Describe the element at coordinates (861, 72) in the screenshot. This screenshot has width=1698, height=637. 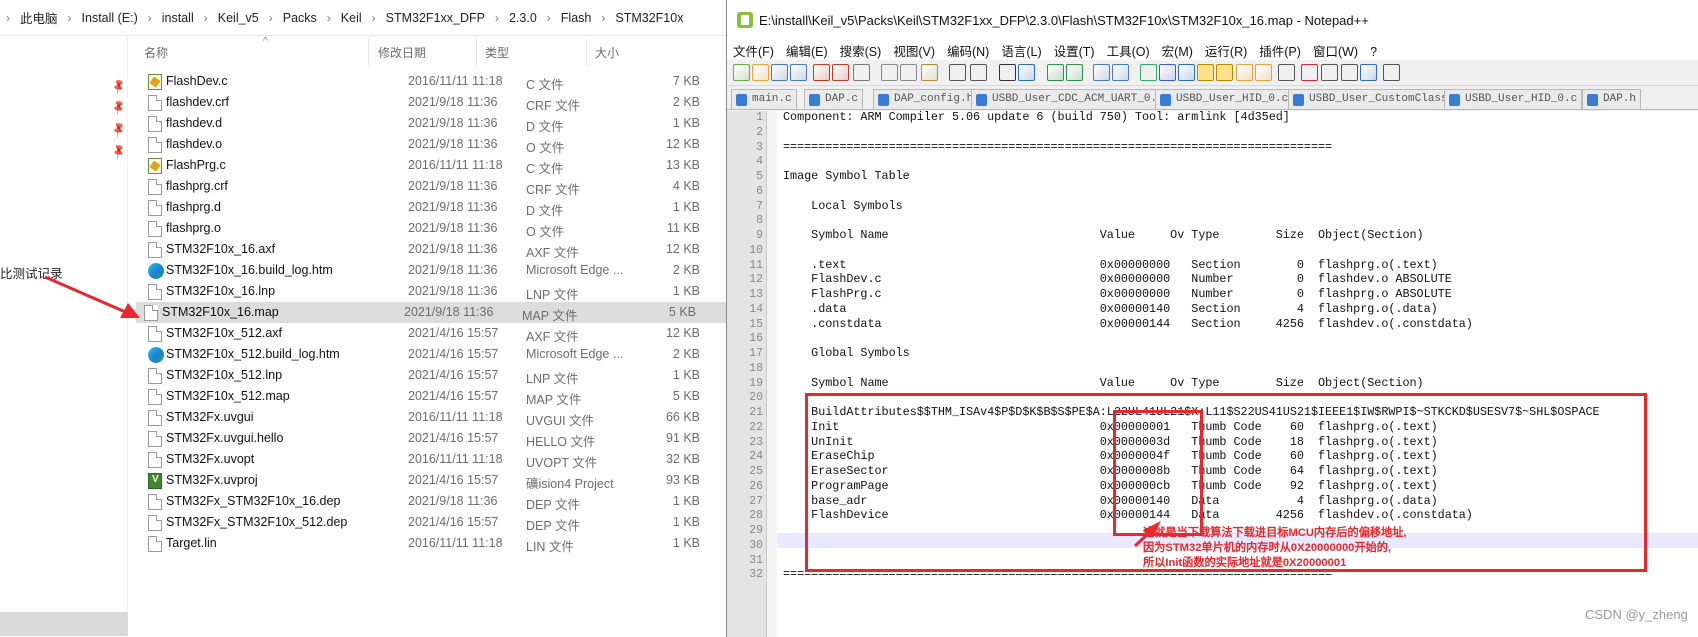
I see `print-icon` at that location.